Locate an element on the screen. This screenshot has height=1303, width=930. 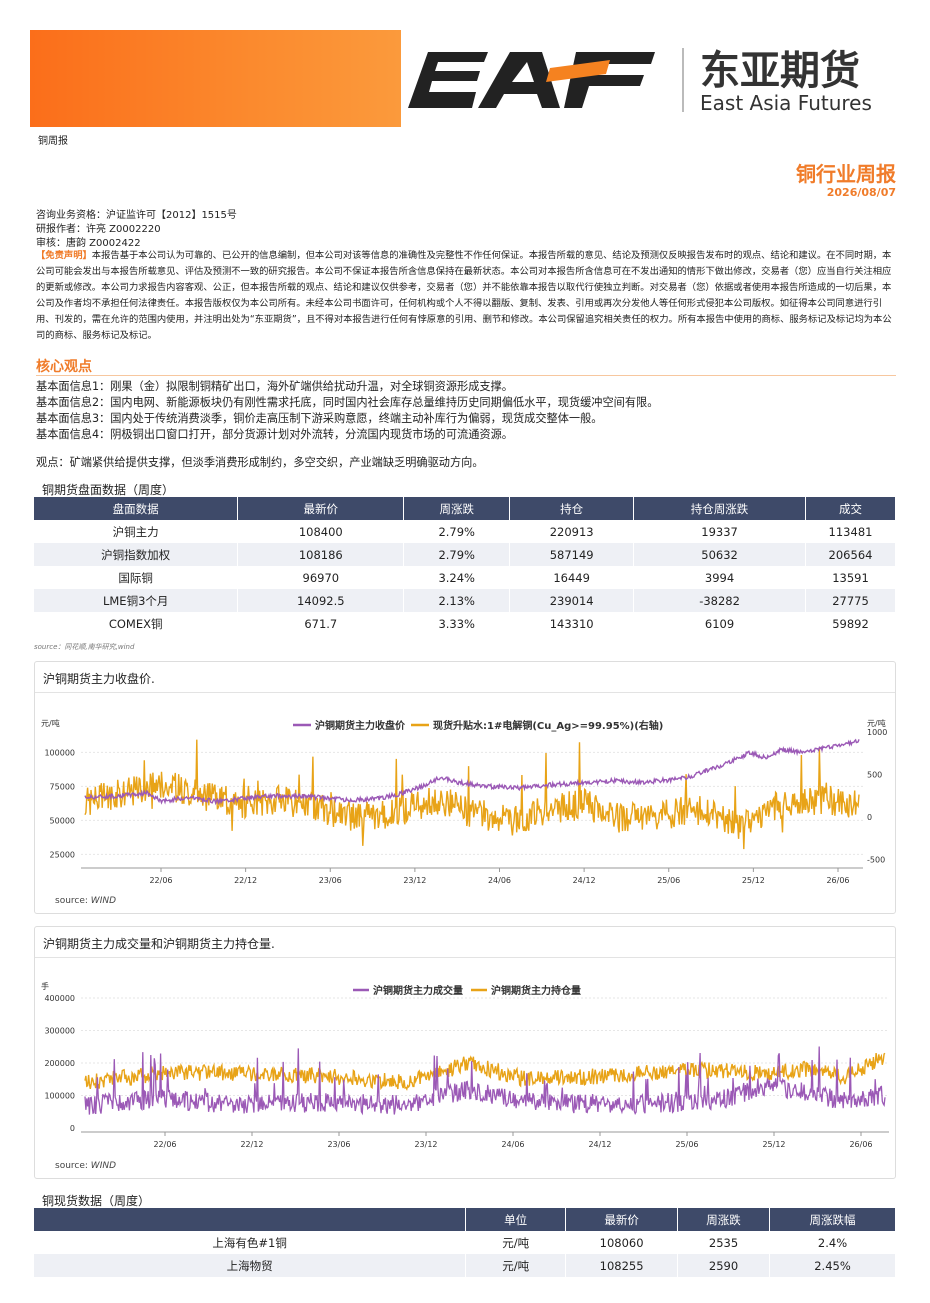
table-cell: 671.7 is located at coordinates (321, 623).